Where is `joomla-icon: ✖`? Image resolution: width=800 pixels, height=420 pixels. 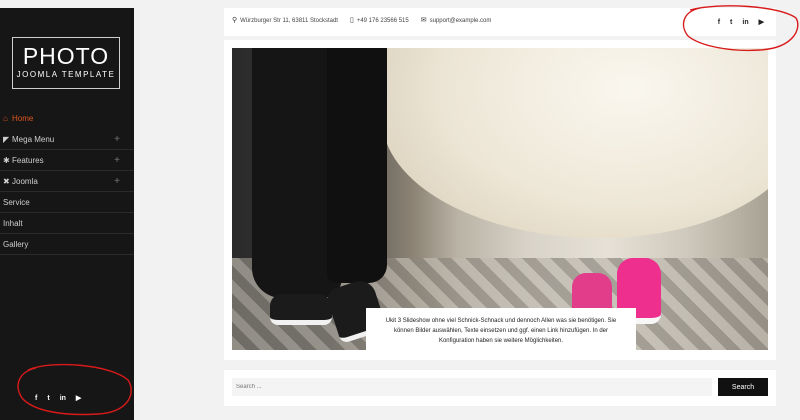
joomla-icon: ✖ is located at coordinates (6, 181).